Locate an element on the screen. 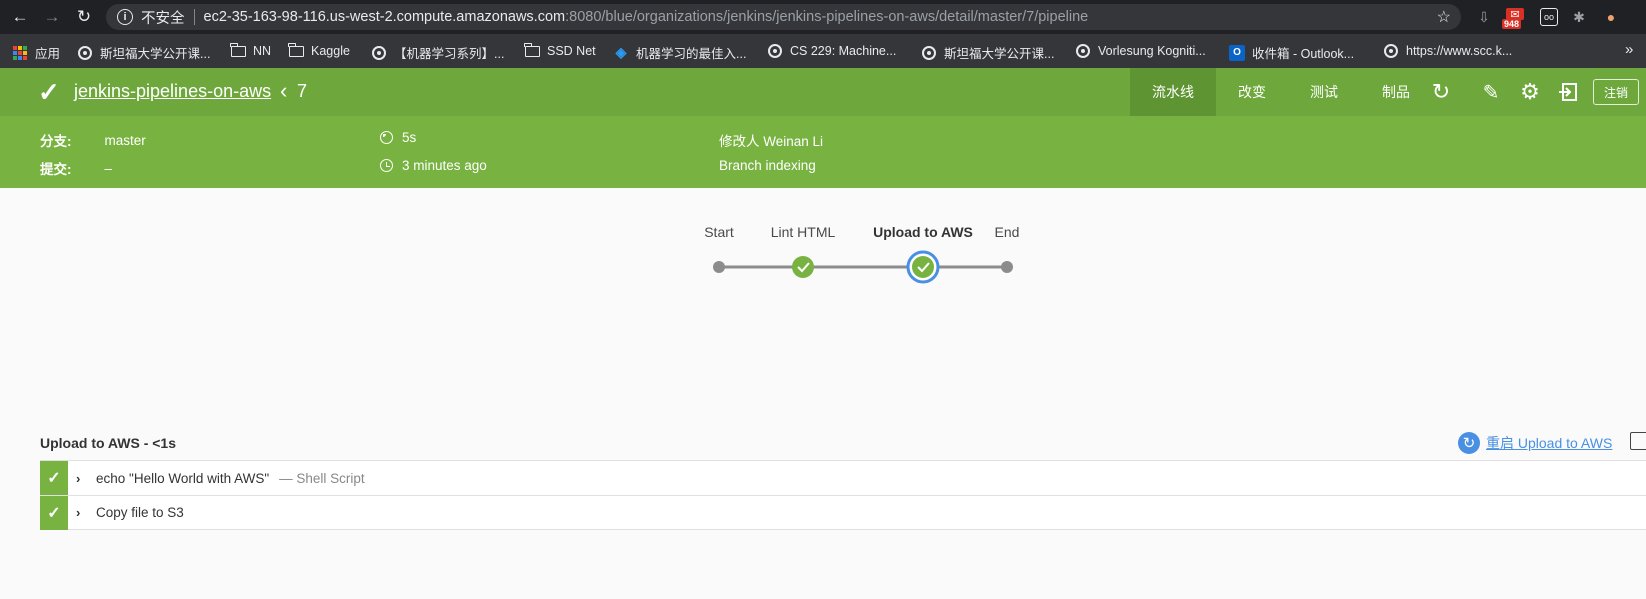 This screenshot has width=1646, height=599. bookmark-label: SSD Net is located at coordinates (571, 51).